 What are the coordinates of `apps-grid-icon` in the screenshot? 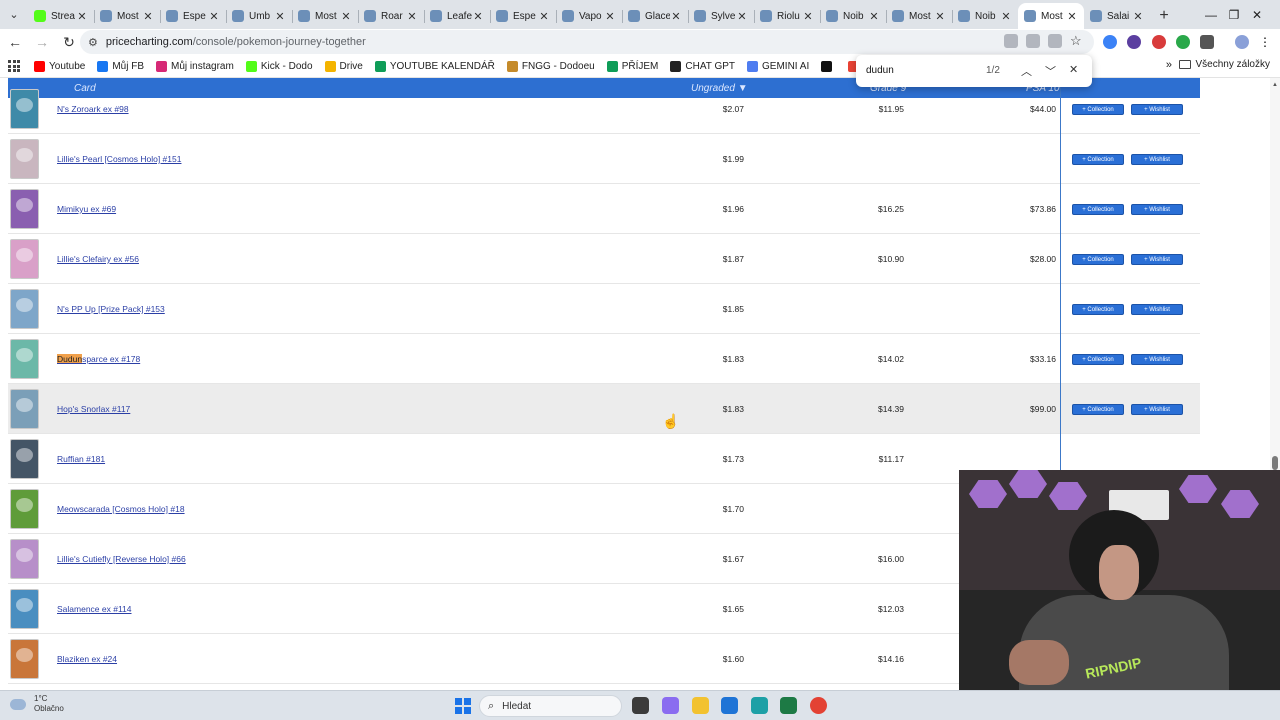 It's located at (14, 66).